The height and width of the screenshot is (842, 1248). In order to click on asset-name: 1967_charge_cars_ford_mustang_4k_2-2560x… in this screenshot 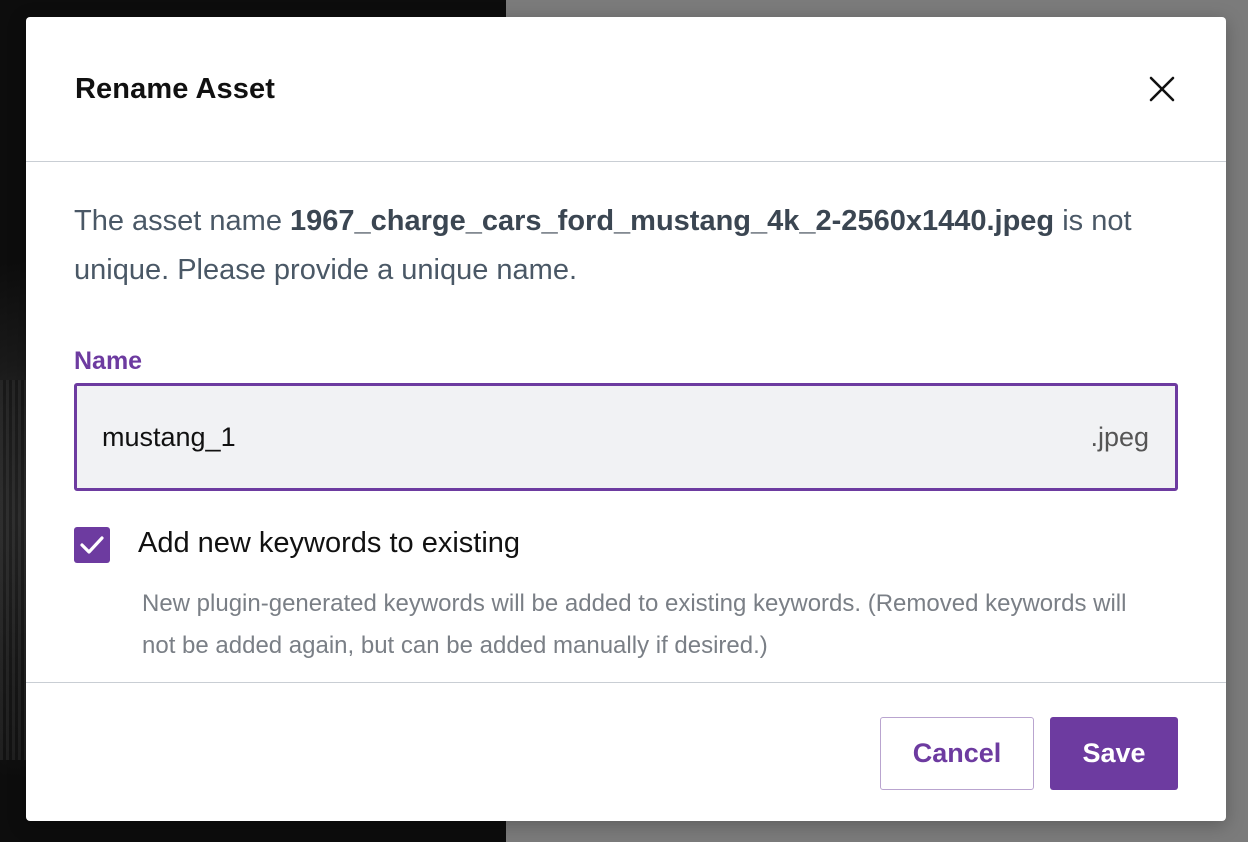, I will do `click(672, 221)`.